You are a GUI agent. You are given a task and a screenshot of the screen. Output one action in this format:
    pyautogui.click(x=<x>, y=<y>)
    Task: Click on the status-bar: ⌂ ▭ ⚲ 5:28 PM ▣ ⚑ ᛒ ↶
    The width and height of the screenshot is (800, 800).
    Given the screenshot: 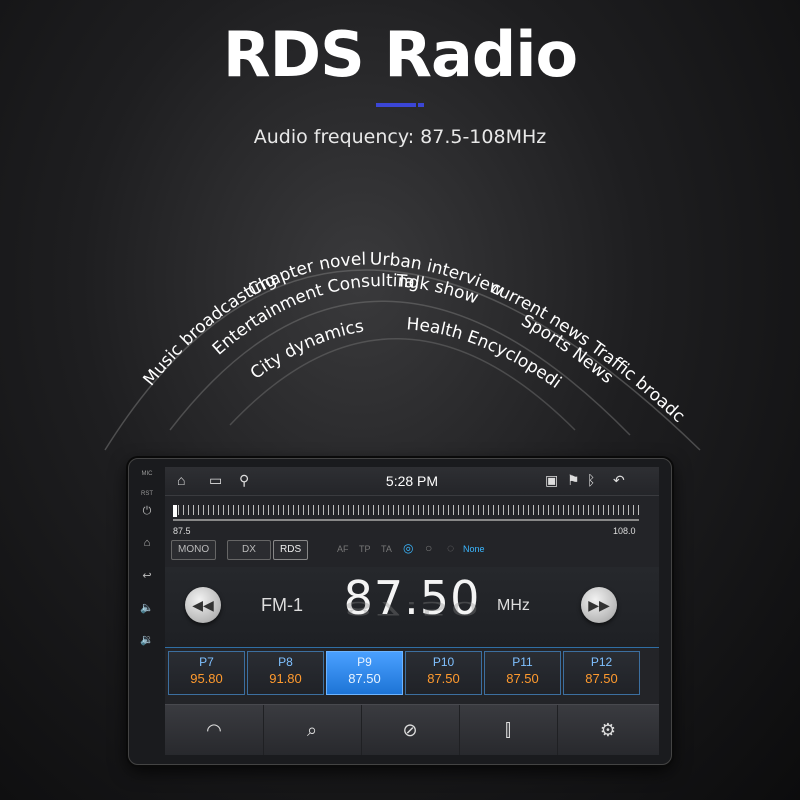 What is the action you would take?
    pyautogui.click(x=412, y=481)
    